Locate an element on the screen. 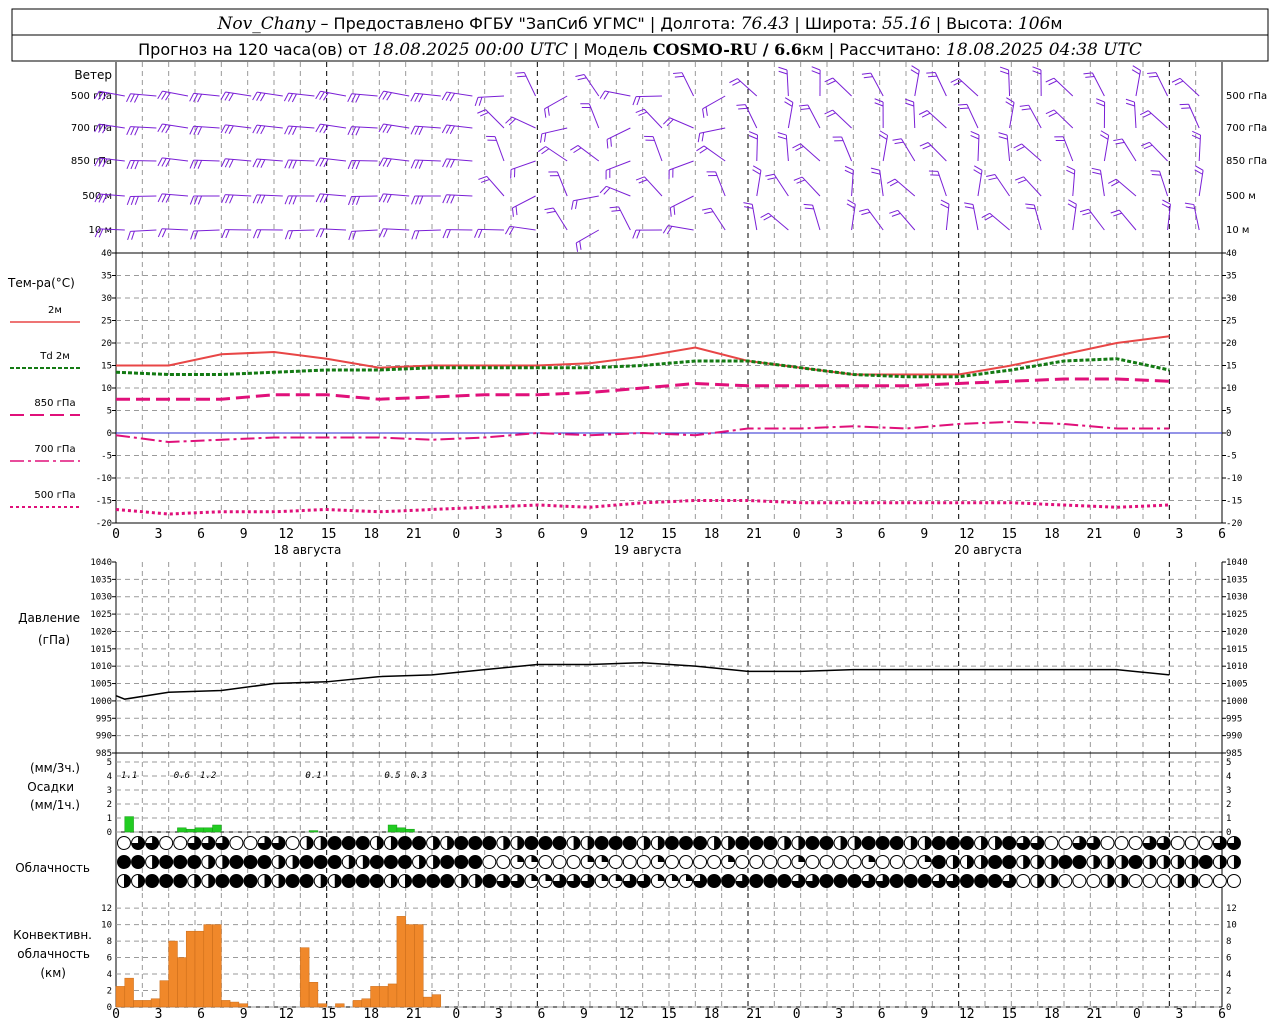  y-tick-label: 1 is located at coordinates (109, 819).